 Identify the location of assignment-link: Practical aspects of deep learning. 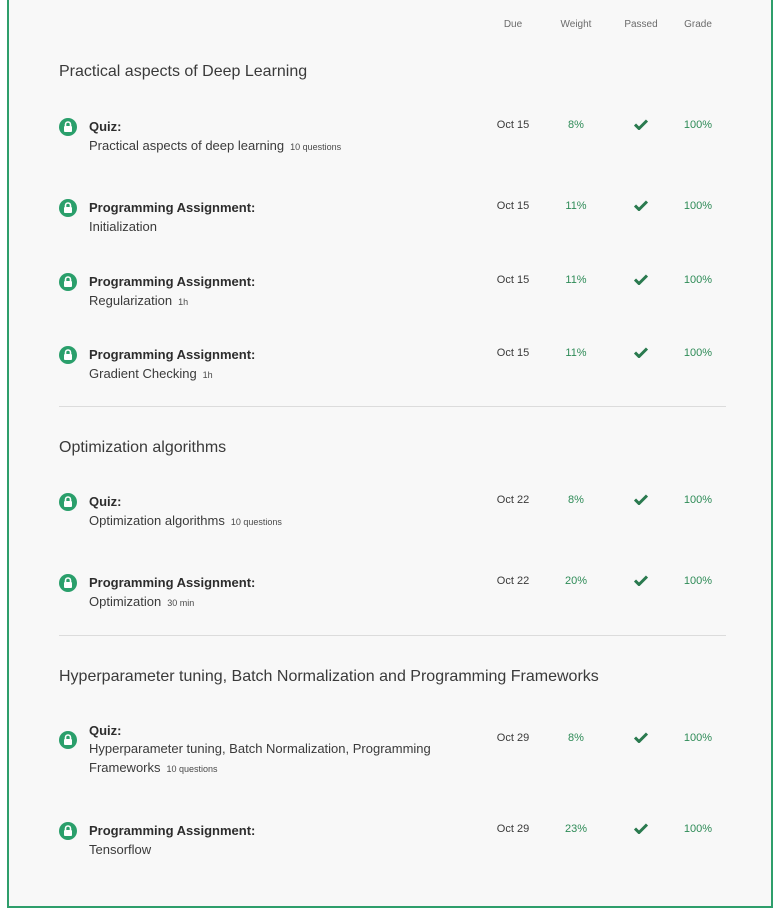
(186, 145).